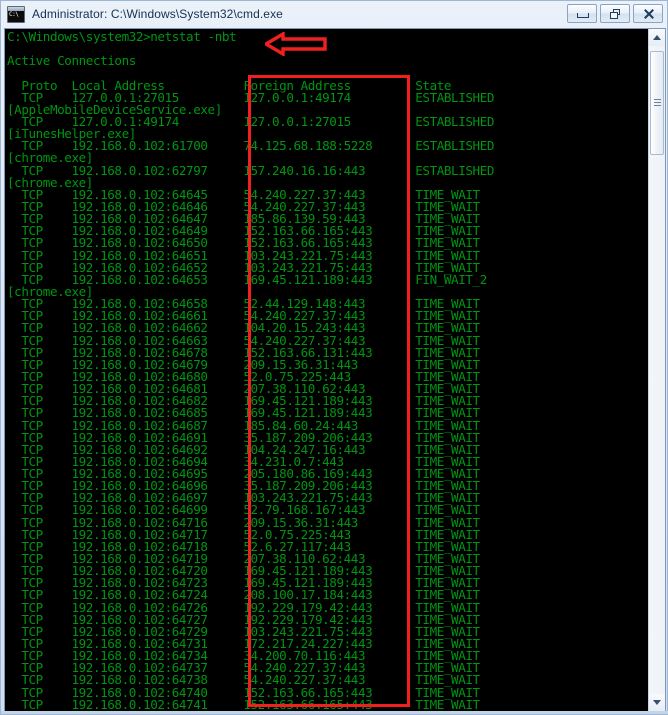  Describe the element at coordinates (334, 712) in the screenshot. I see `window-bottom-edge` at that location.